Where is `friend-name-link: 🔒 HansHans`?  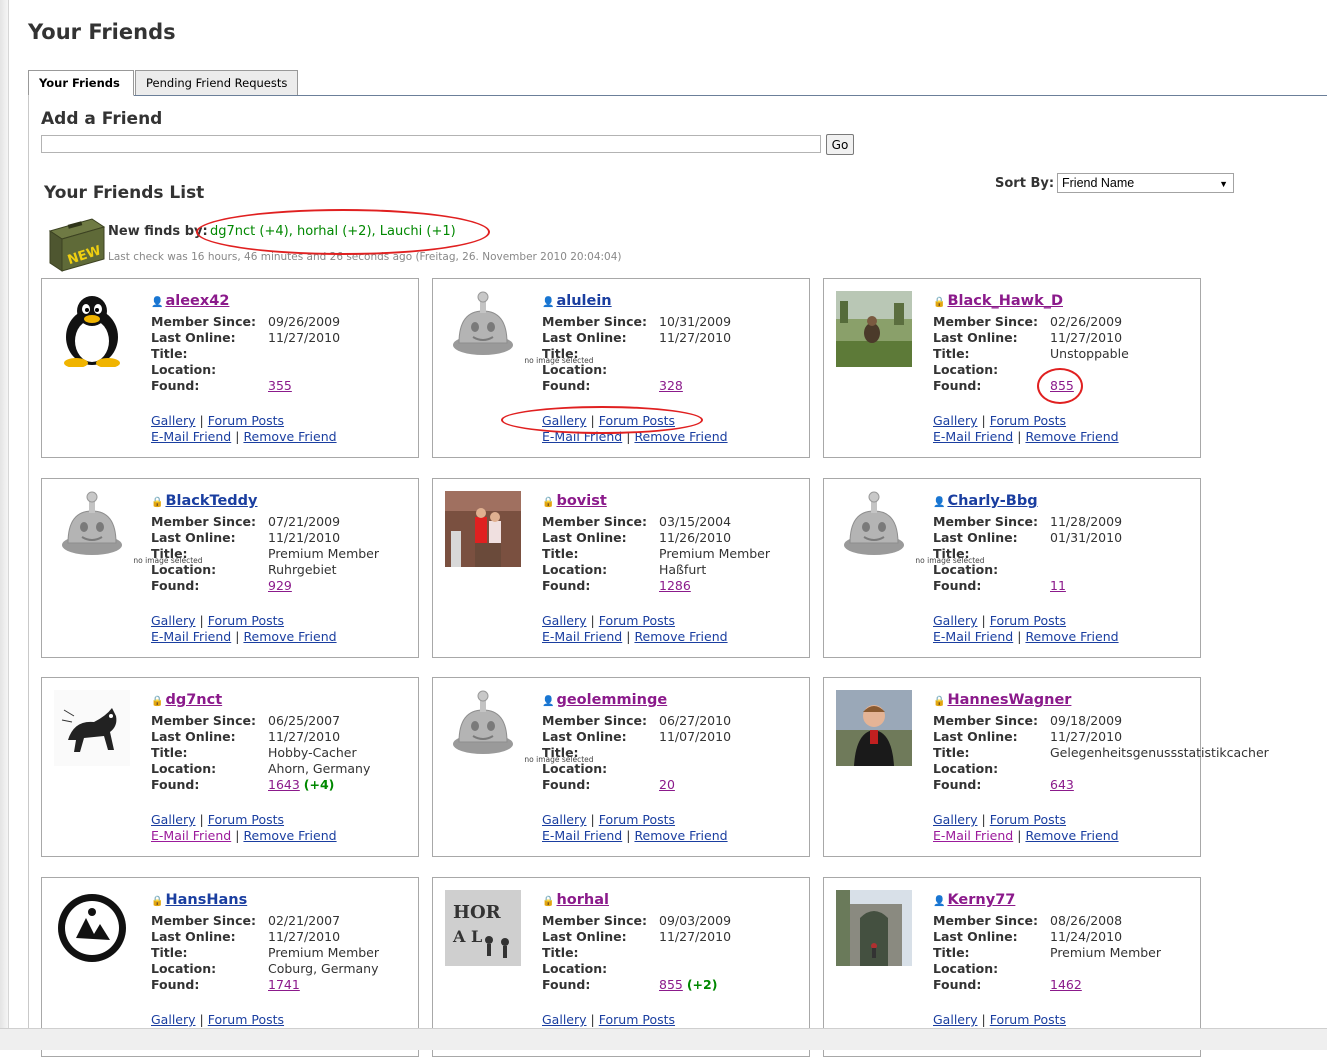
friend-name-link: 🔒 HansHans is located at coordinates (199, 900).